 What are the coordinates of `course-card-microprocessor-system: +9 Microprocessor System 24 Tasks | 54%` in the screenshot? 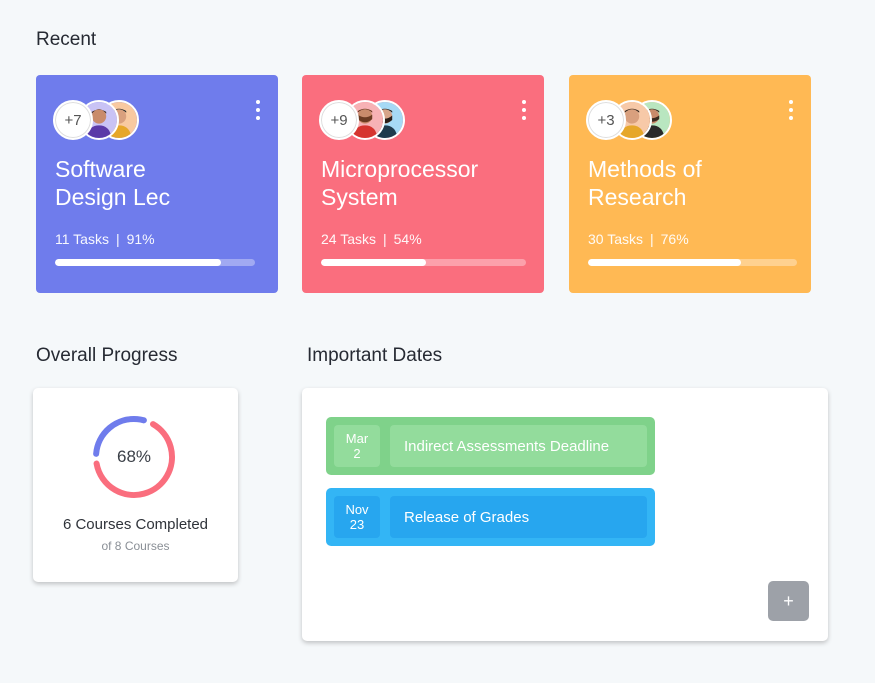 It's located at (423, 184).